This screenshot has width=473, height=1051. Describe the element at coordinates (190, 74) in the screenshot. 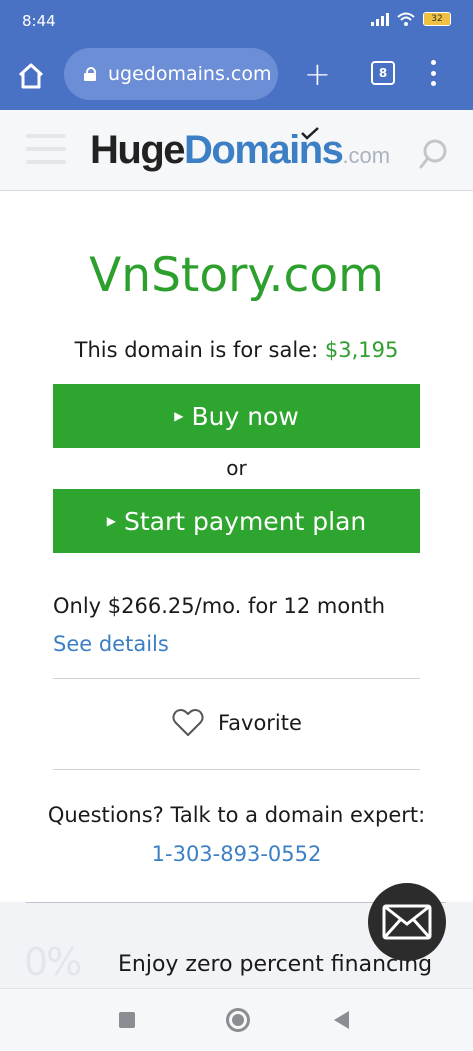

I see `url-text: ugedomains.com` at that location.